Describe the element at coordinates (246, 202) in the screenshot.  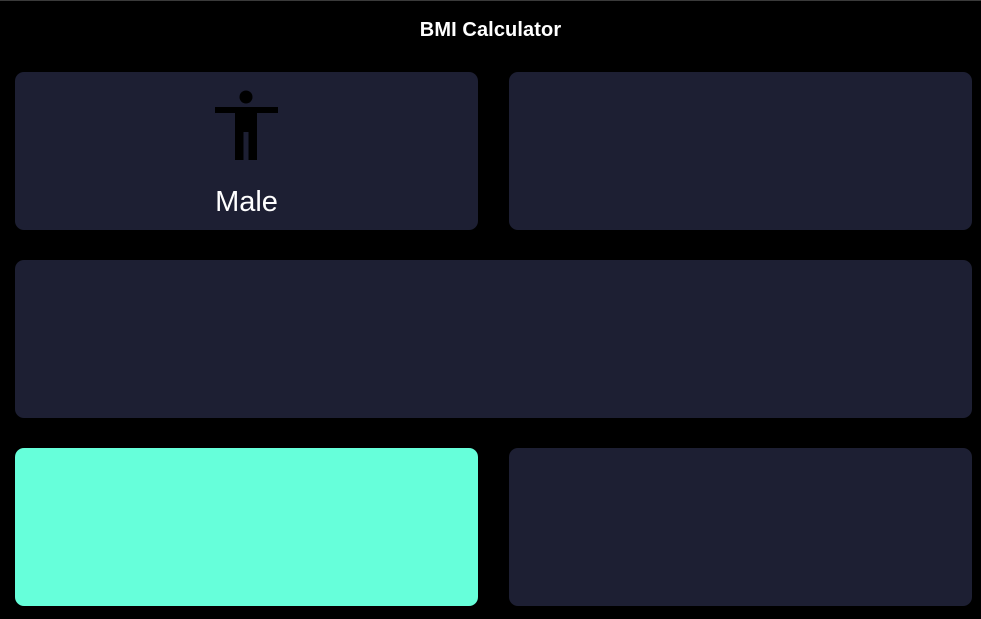
I see `male-label: Male` at that location.